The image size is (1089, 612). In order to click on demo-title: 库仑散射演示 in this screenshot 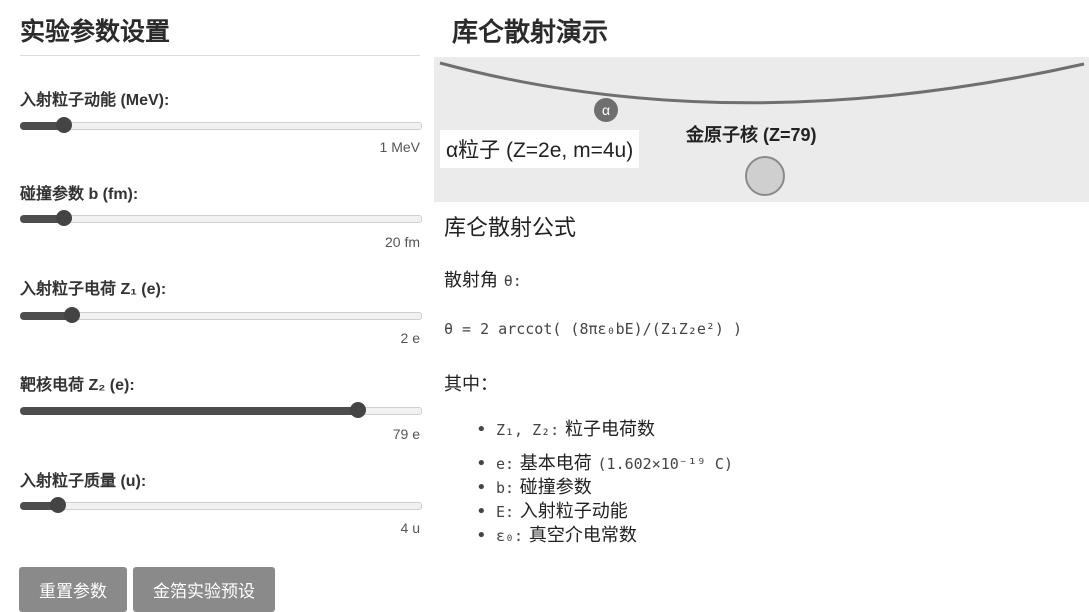, I will do `click(530, 32)`.